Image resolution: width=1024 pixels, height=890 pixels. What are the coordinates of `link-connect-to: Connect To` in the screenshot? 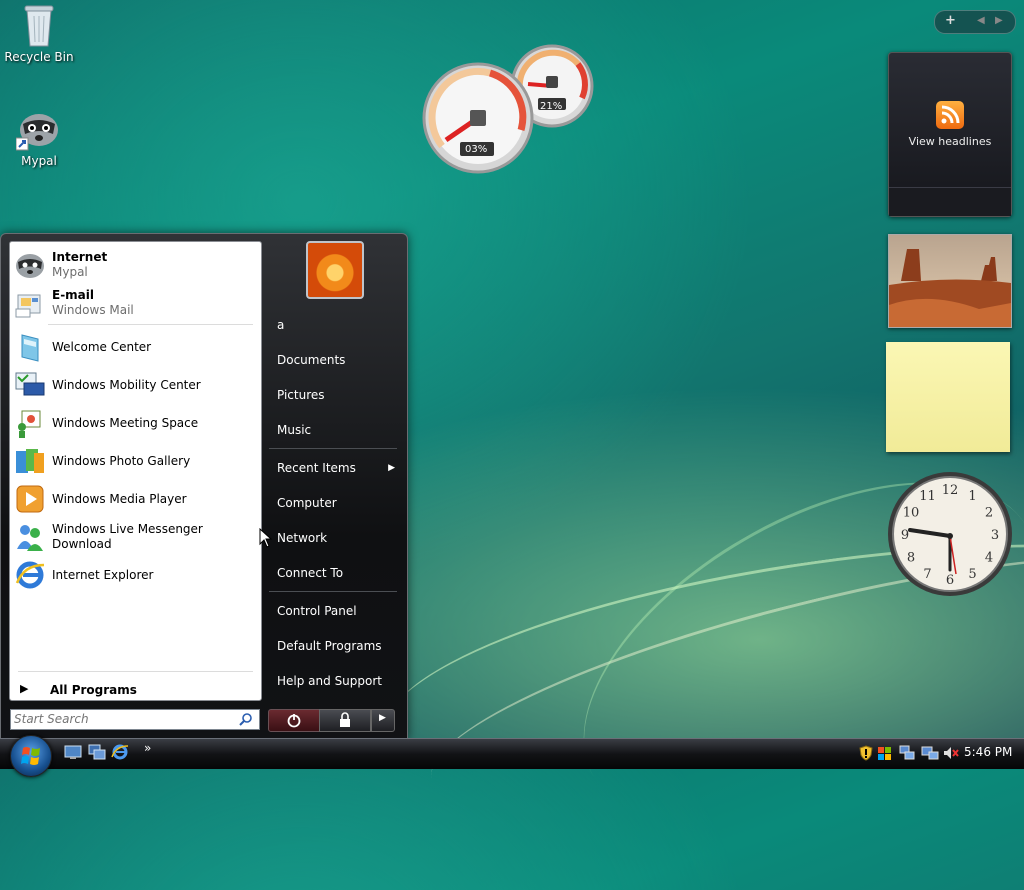 It's located at (333, 573).